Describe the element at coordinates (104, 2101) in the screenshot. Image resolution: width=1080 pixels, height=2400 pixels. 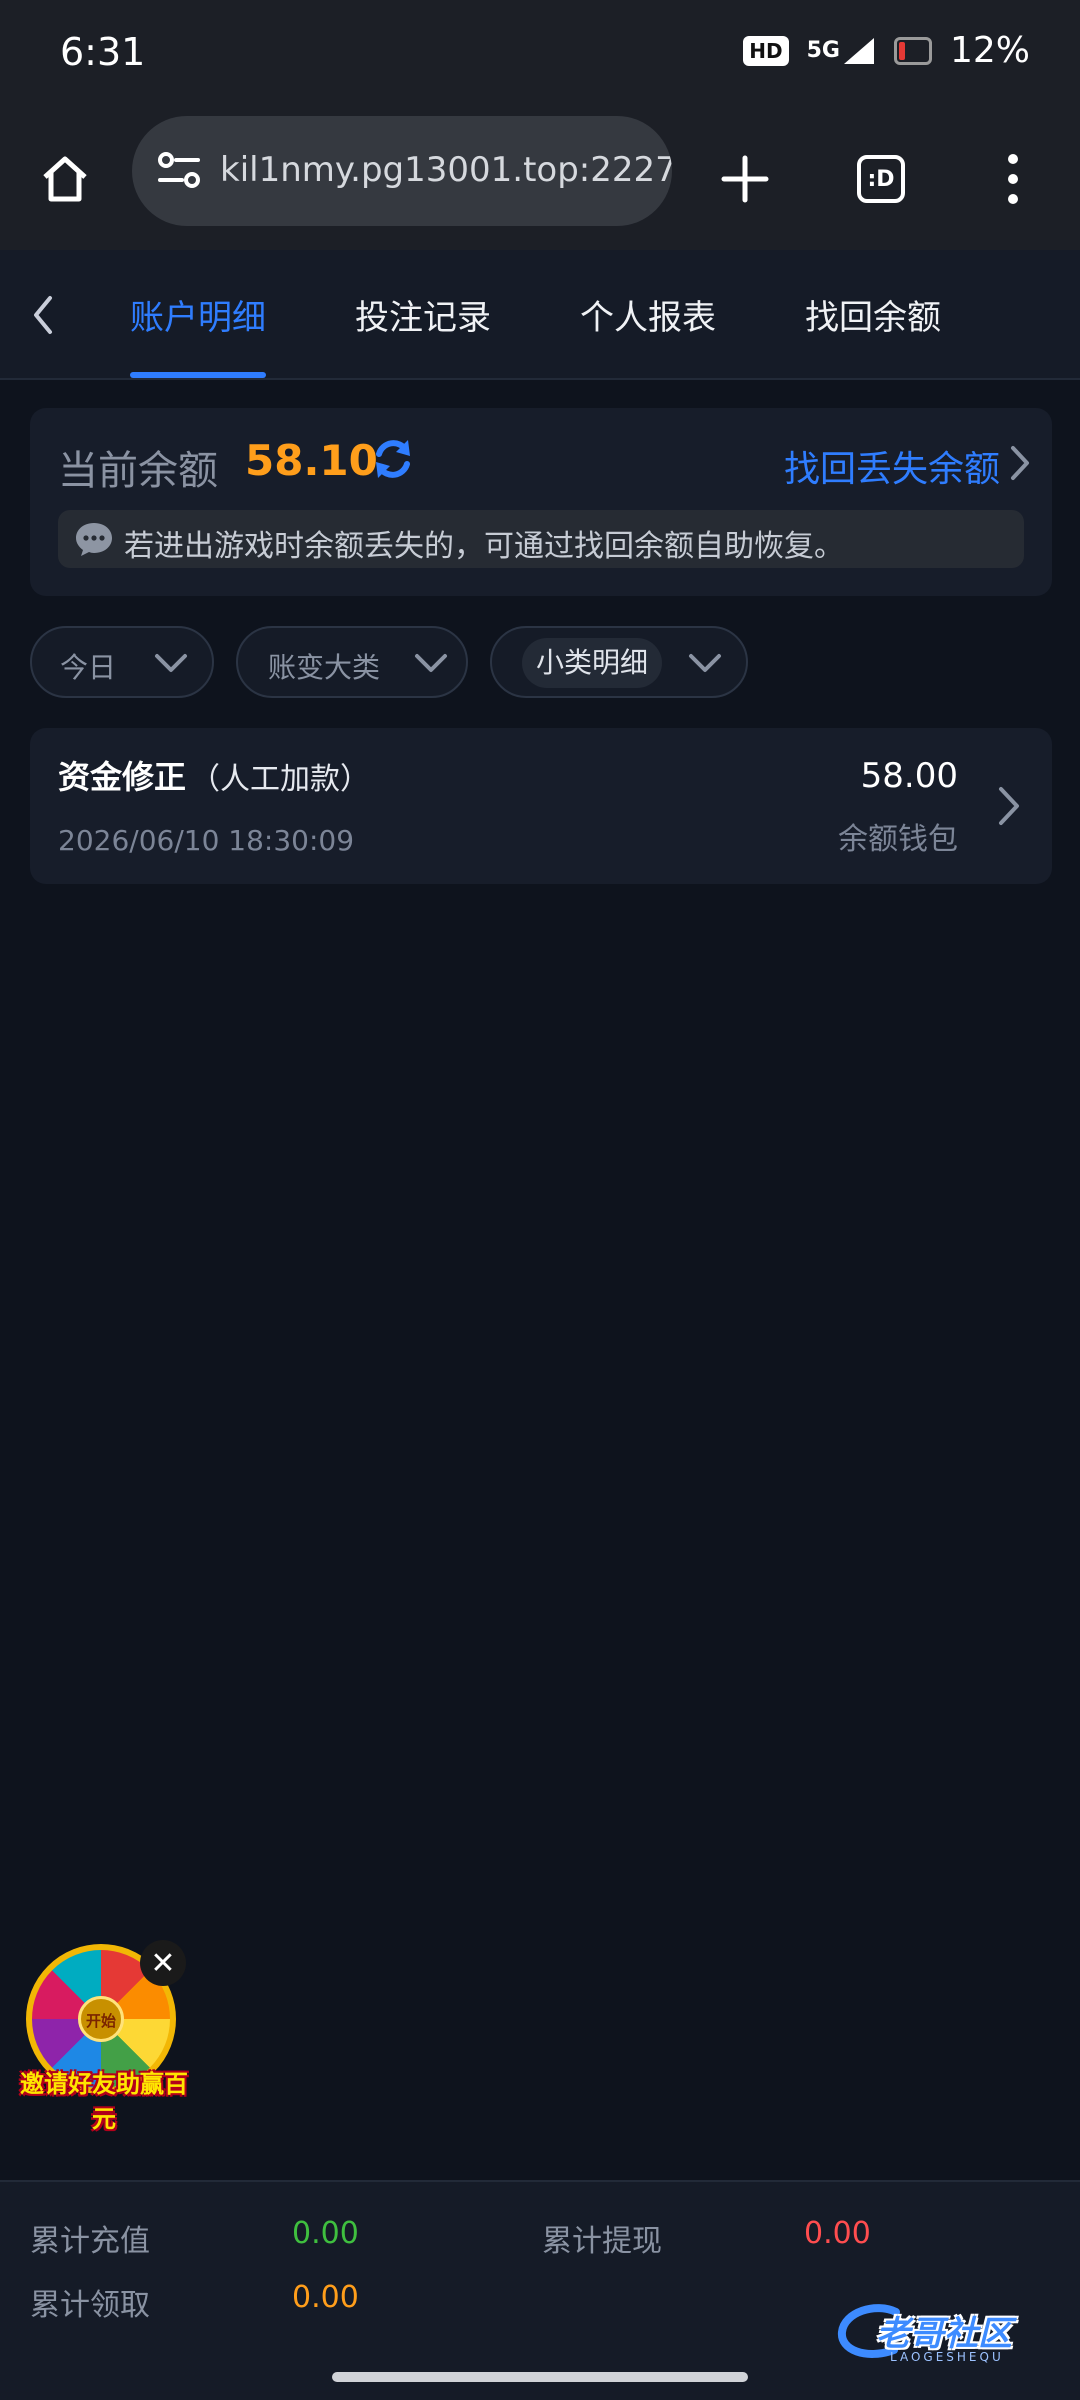
I see `promo-caption: 邀请好友助赢百元` at that location.